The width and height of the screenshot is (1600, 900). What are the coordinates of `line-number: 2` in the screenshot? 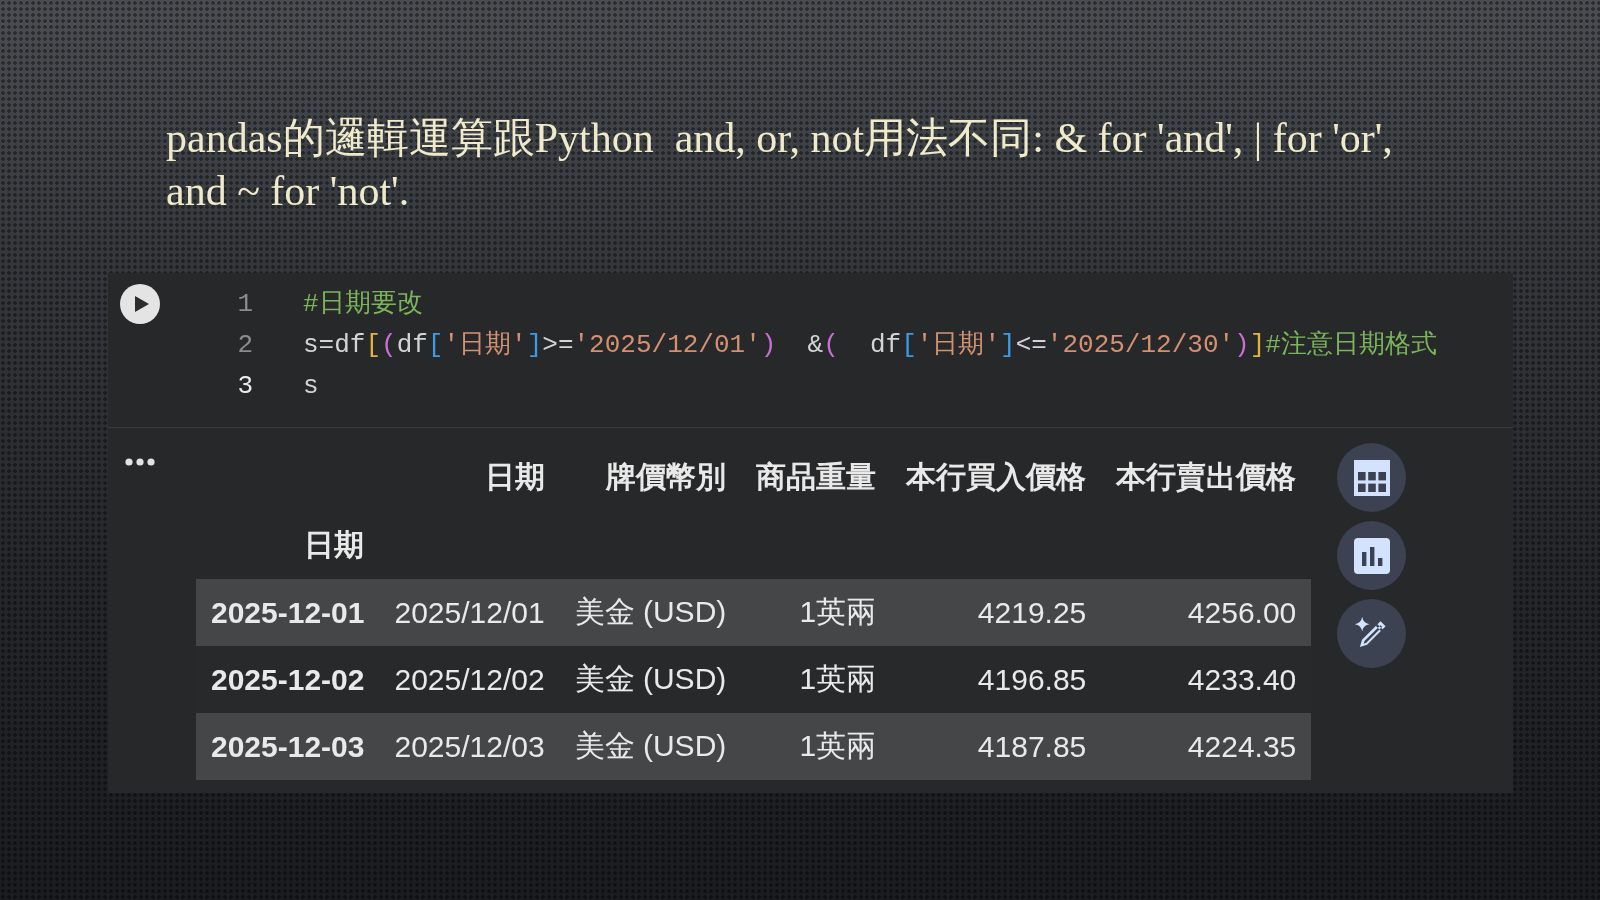 It's located at (244, 345).